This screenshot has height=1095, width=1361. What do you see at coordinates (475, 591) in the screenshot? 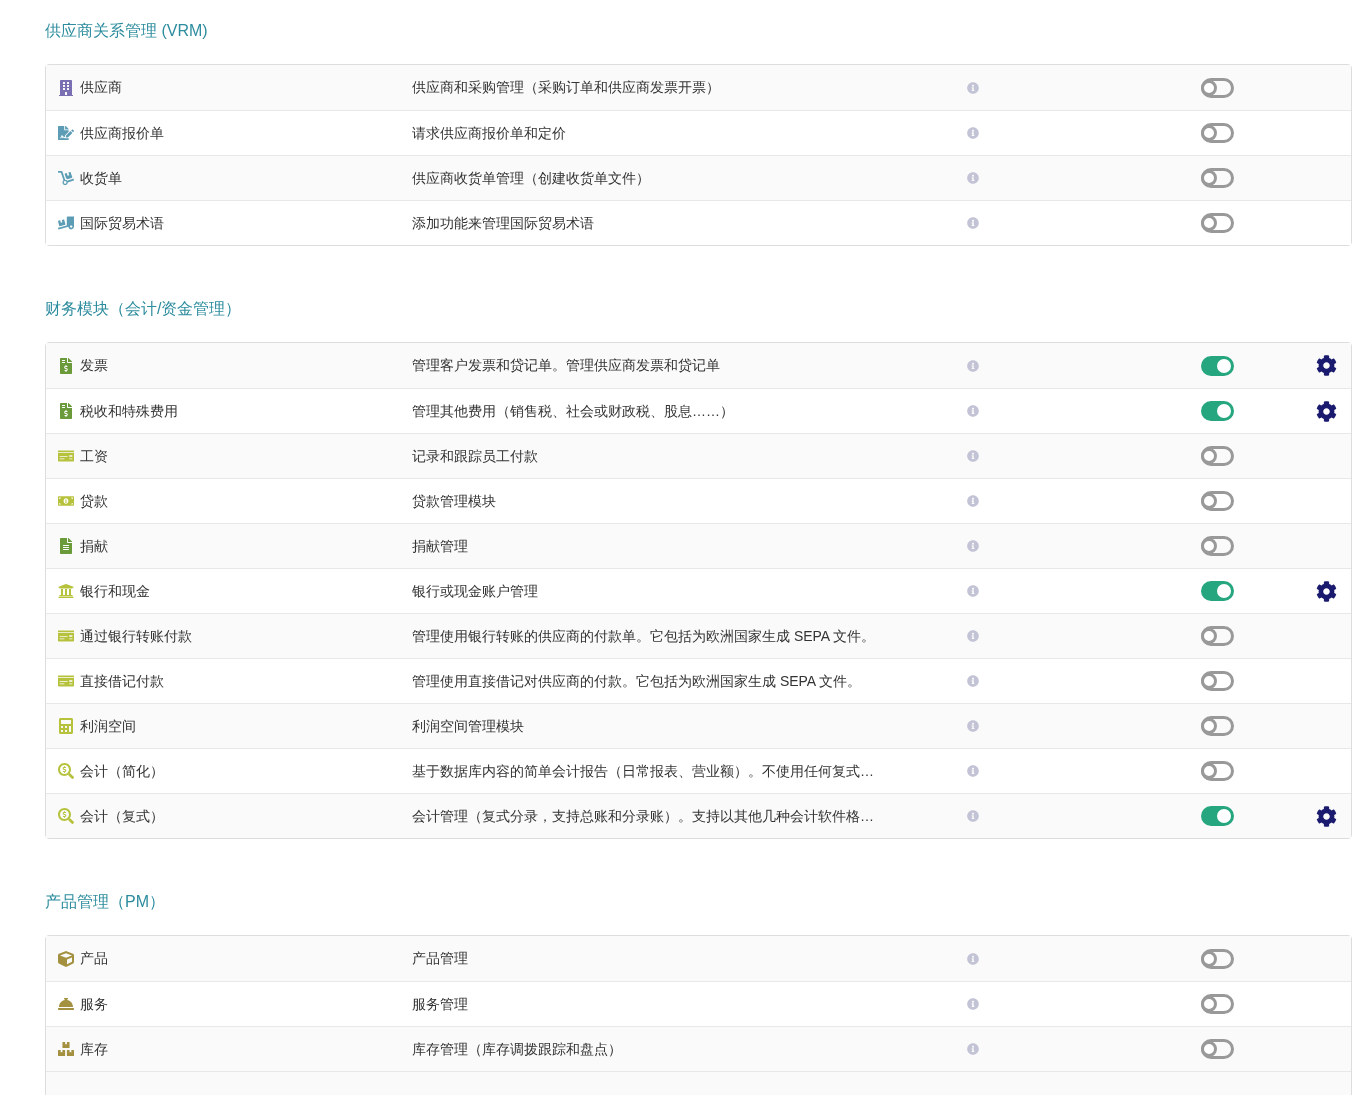
I see `module-description: 银行或现金账户管理` at bounding box center [475, 591].